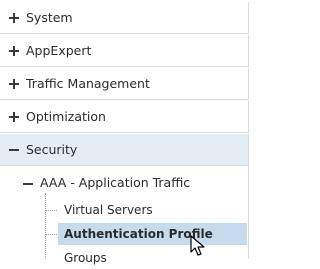 The height and width of the screenshot is (269, 320). Describe the element at coordinates (152, 234) in the screenshot. I see `tree-item-authentication-profile: Authentication Profile` at that location.